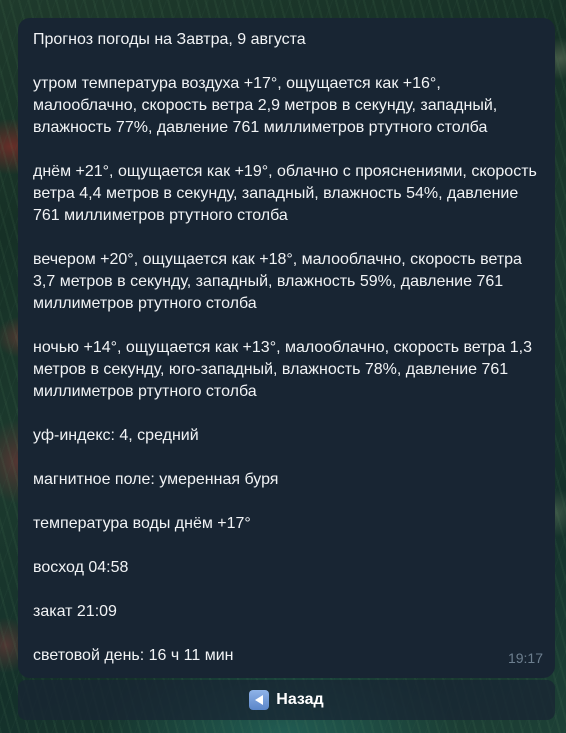 The height and width of the screenshot is (733, 566). I want to click on message-timestamp: 19:17, so click(525, 658).